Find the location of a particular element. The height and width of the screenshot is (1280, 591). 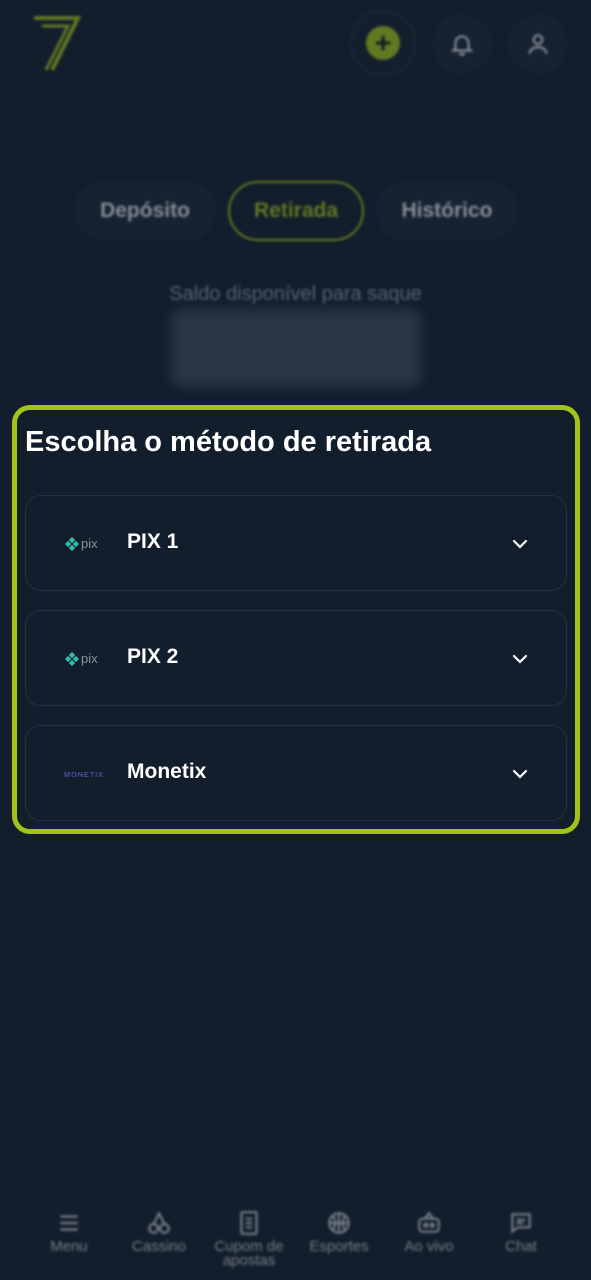

seven-logo-icon is located at coordinates (56, 43).